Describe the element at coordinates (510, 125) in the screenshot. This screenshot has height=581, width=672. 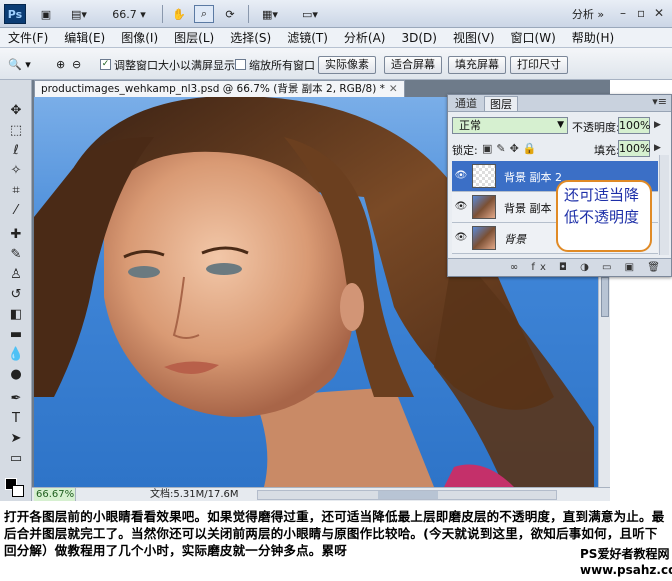
I see `blend-mode-select: 正常 ▼` at that location.